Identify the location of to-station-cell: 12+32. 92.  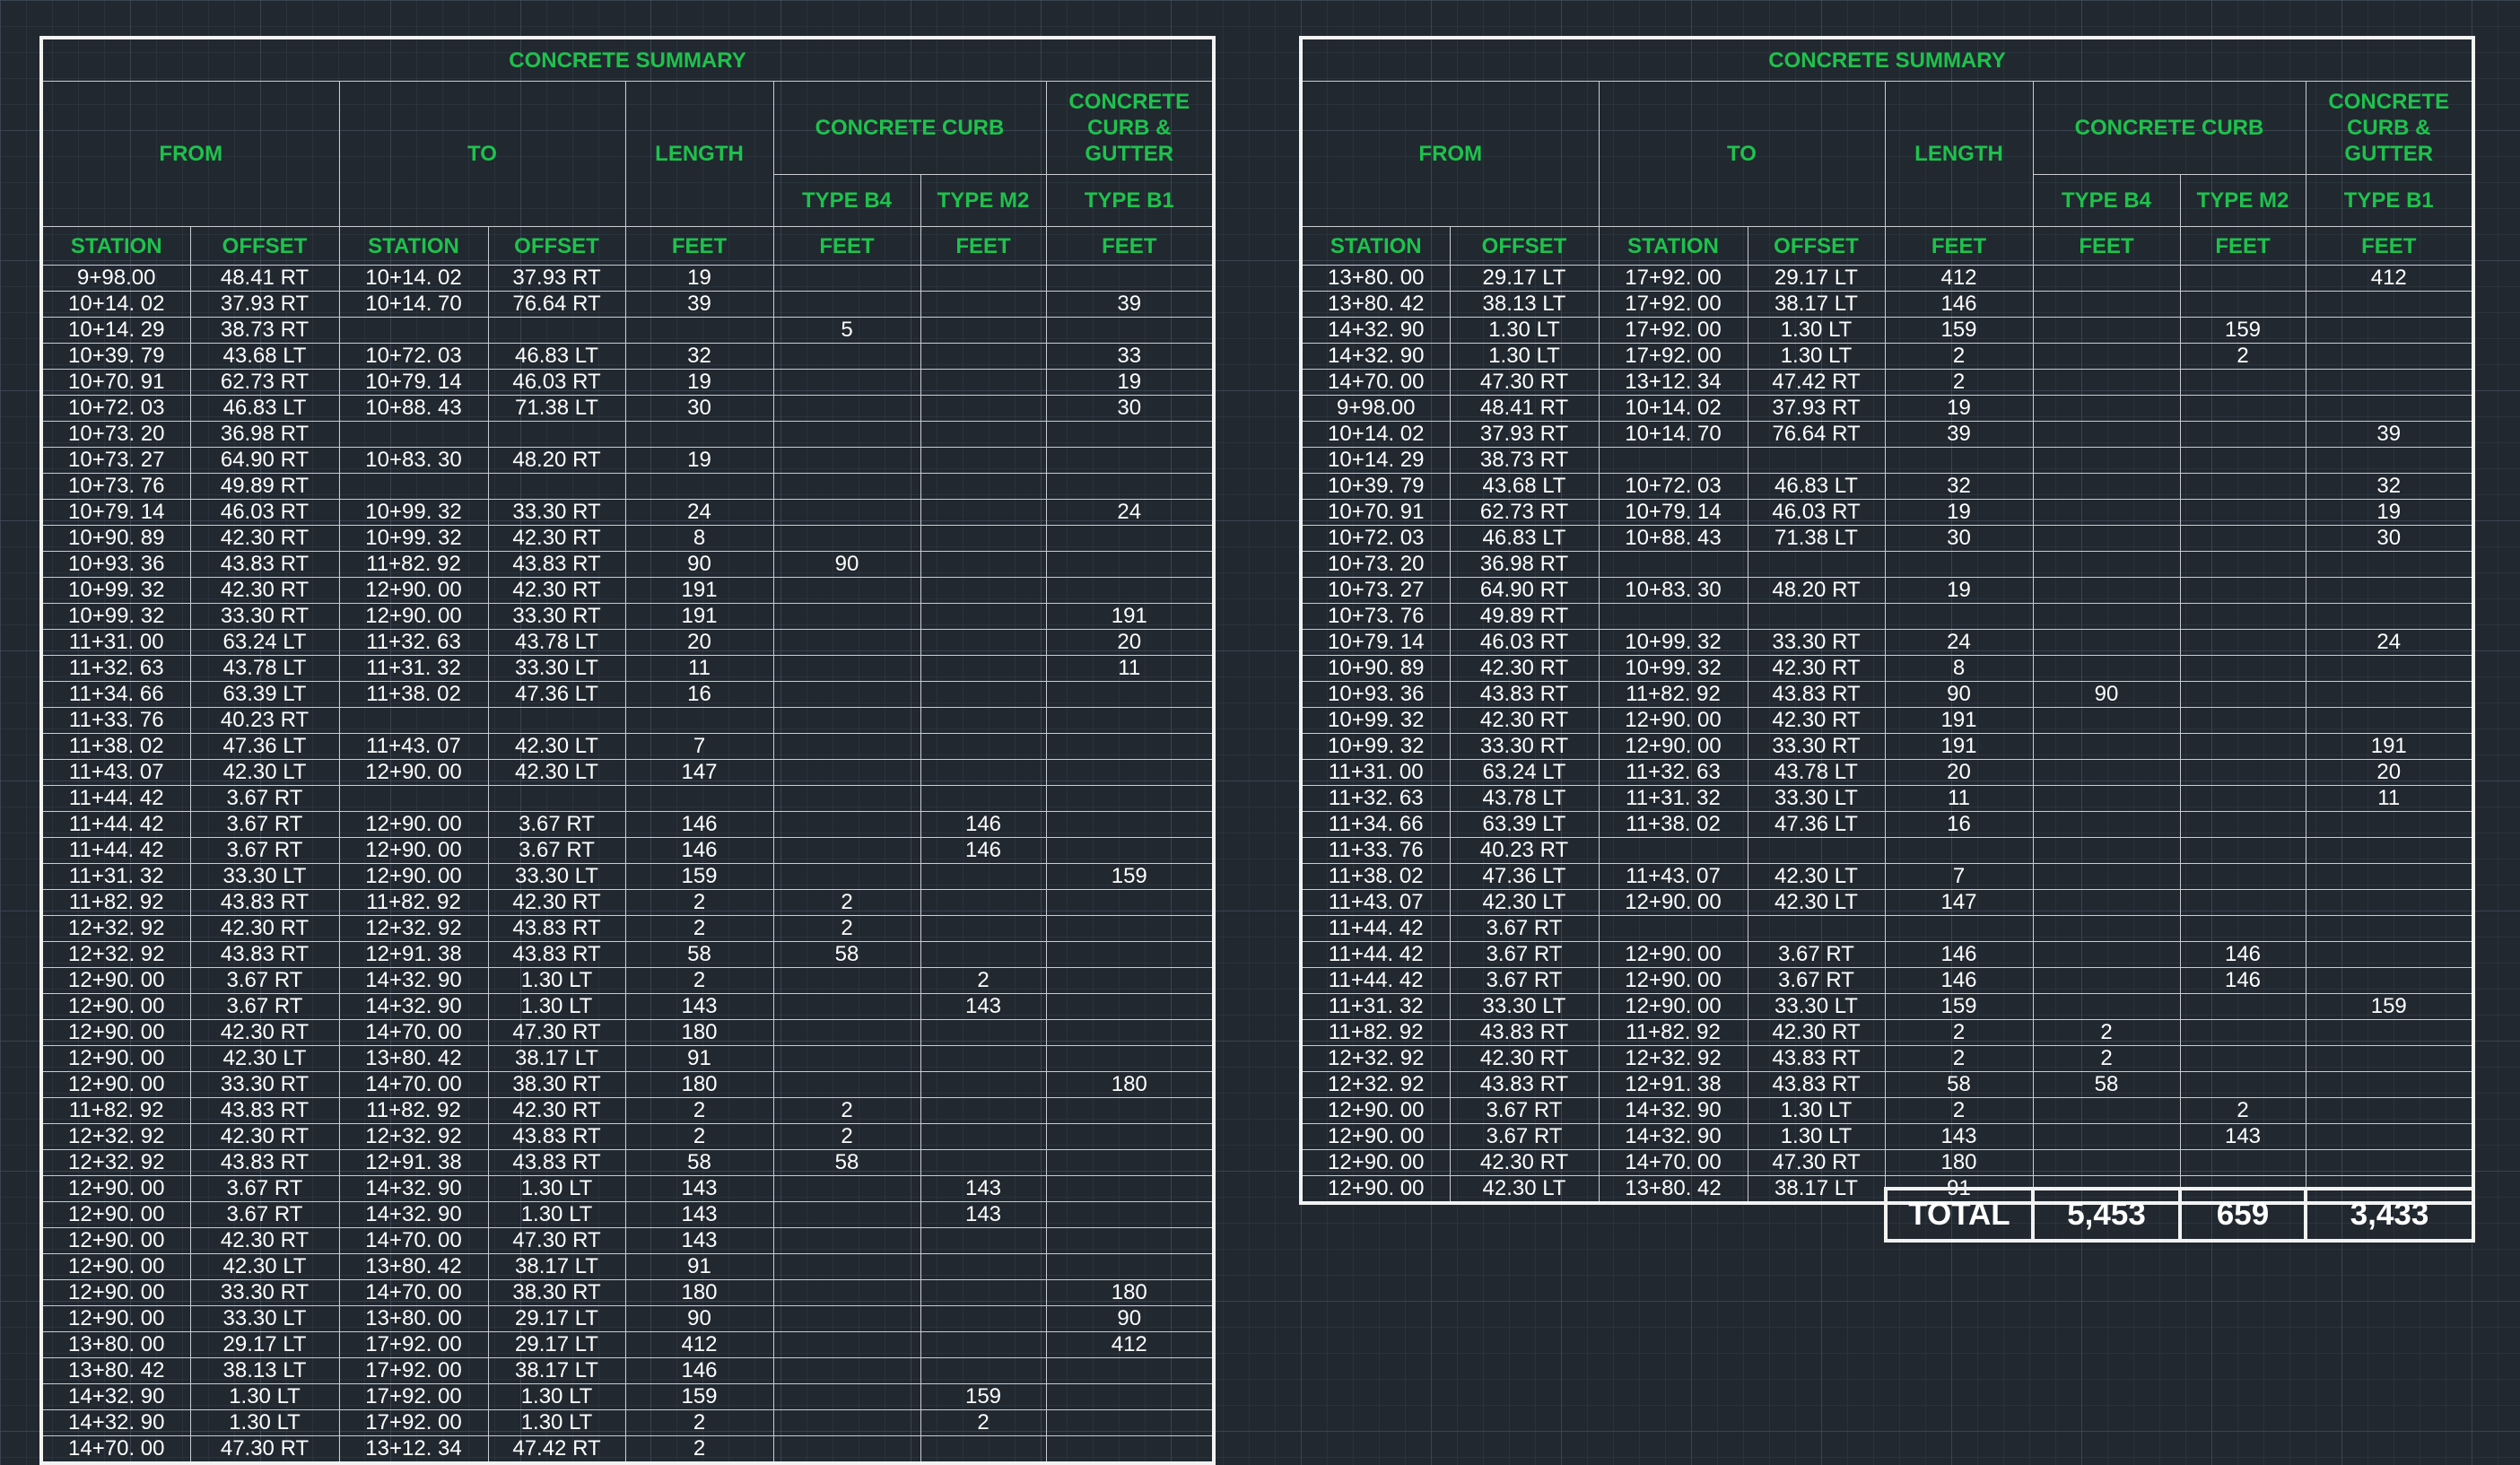
(1673, 1058).